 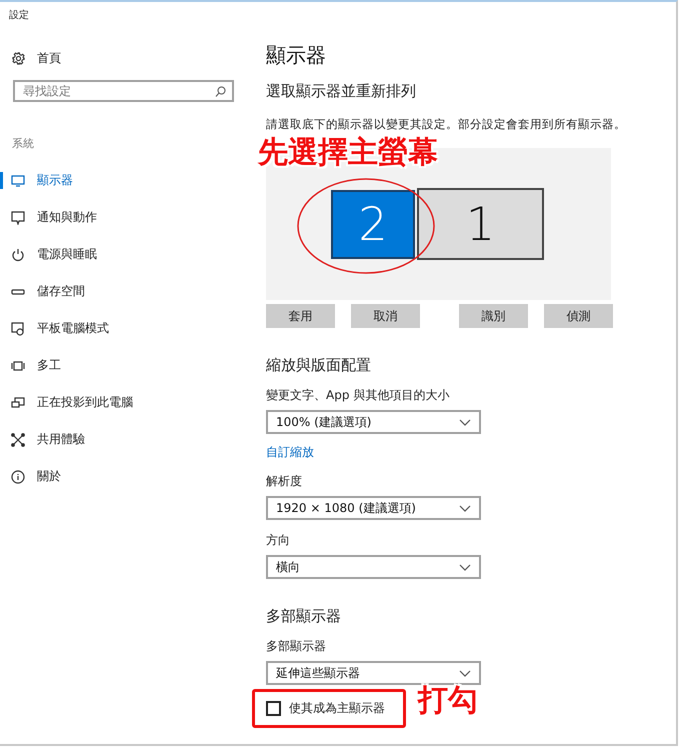 I want to click on sidebar-item: 平板電腦模式, so click(x=125, y=328).